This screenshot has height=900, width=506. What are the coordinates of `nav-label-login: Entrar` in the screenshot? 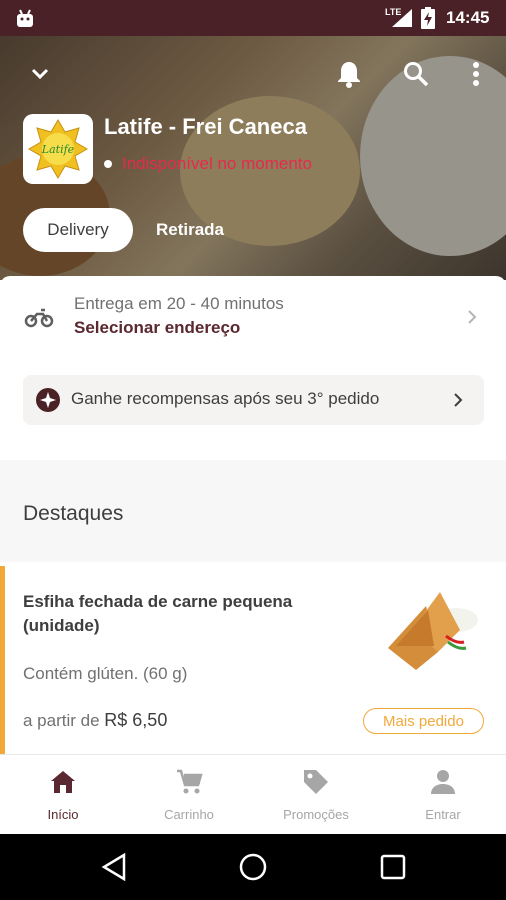 It's located at (443, 814).